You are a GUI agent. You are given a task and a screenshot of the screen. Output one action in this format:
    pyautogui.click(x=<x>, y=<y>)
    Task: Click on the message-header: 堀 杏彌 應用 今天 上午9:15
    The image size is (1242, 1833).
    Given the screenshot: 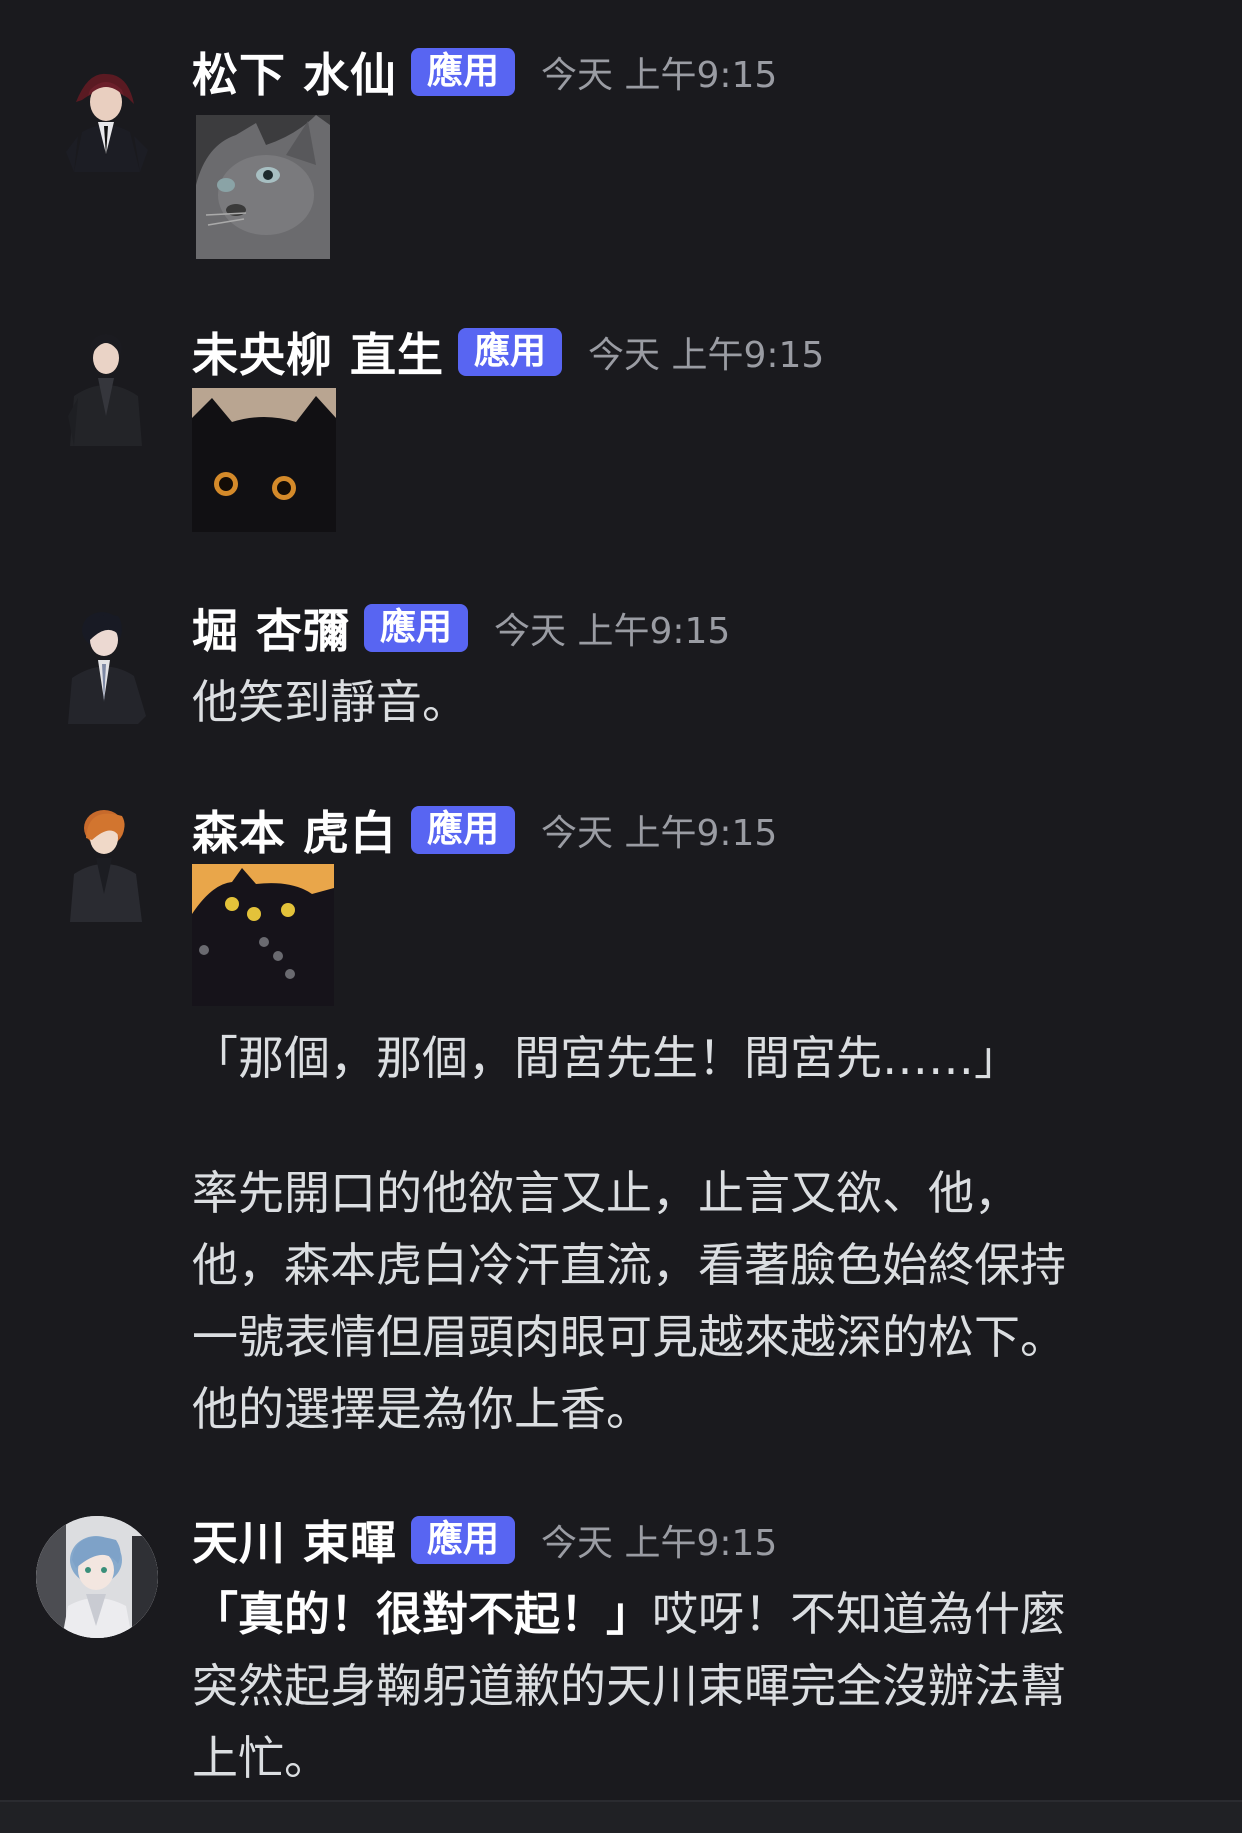 What is the action you would take?
    pyautogui.click(x=461, y=628)
    